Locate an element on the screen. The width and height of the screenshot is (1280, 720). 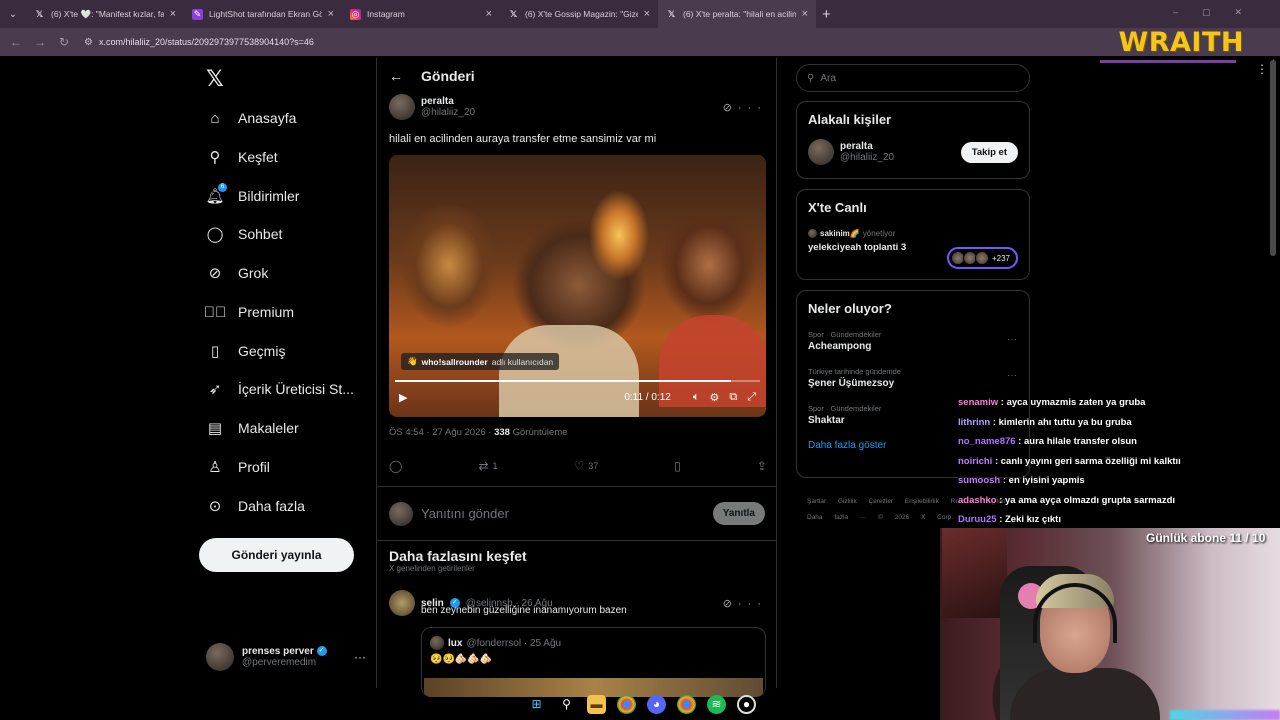
browser-tab: 𝕏 (6) X'te Gossip Magazin: "Gizem × is located at coordinates (579, 14).